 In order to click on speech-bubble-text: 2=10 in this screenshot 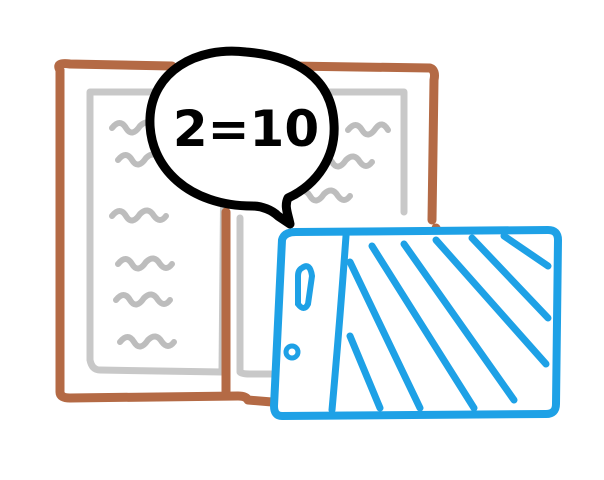, I will do `click(246, 129)`.